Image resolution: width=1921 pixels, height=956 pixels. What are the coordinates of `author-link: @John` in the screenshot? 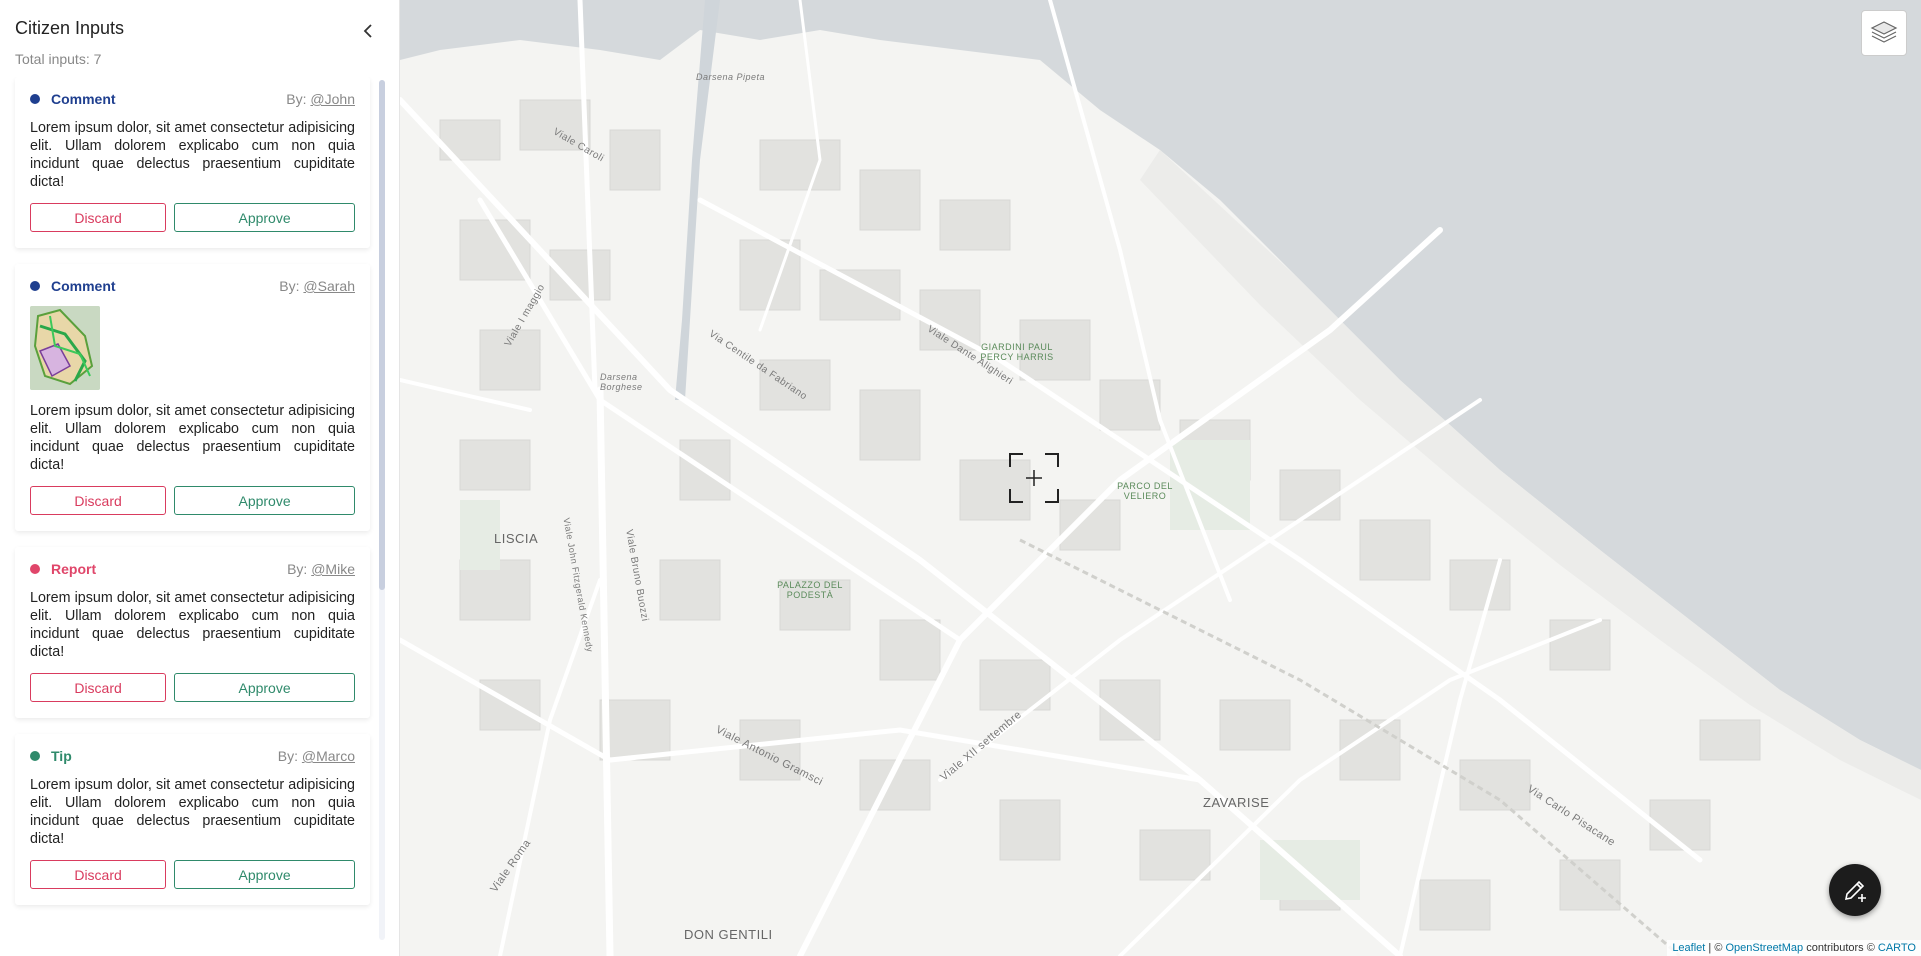 It's located at (332, 99).